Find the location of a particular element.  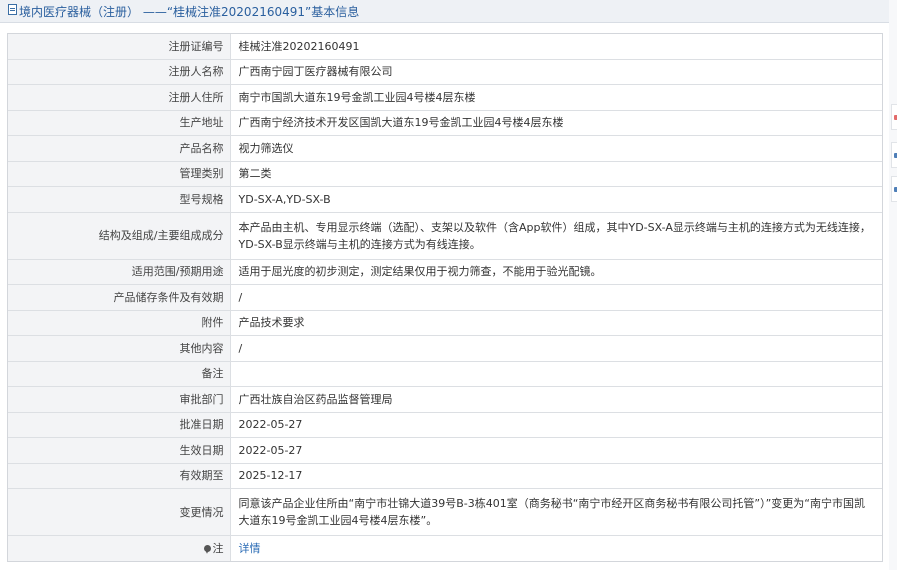

field-label: 注册人名称 is located at coordinates (119, 72).